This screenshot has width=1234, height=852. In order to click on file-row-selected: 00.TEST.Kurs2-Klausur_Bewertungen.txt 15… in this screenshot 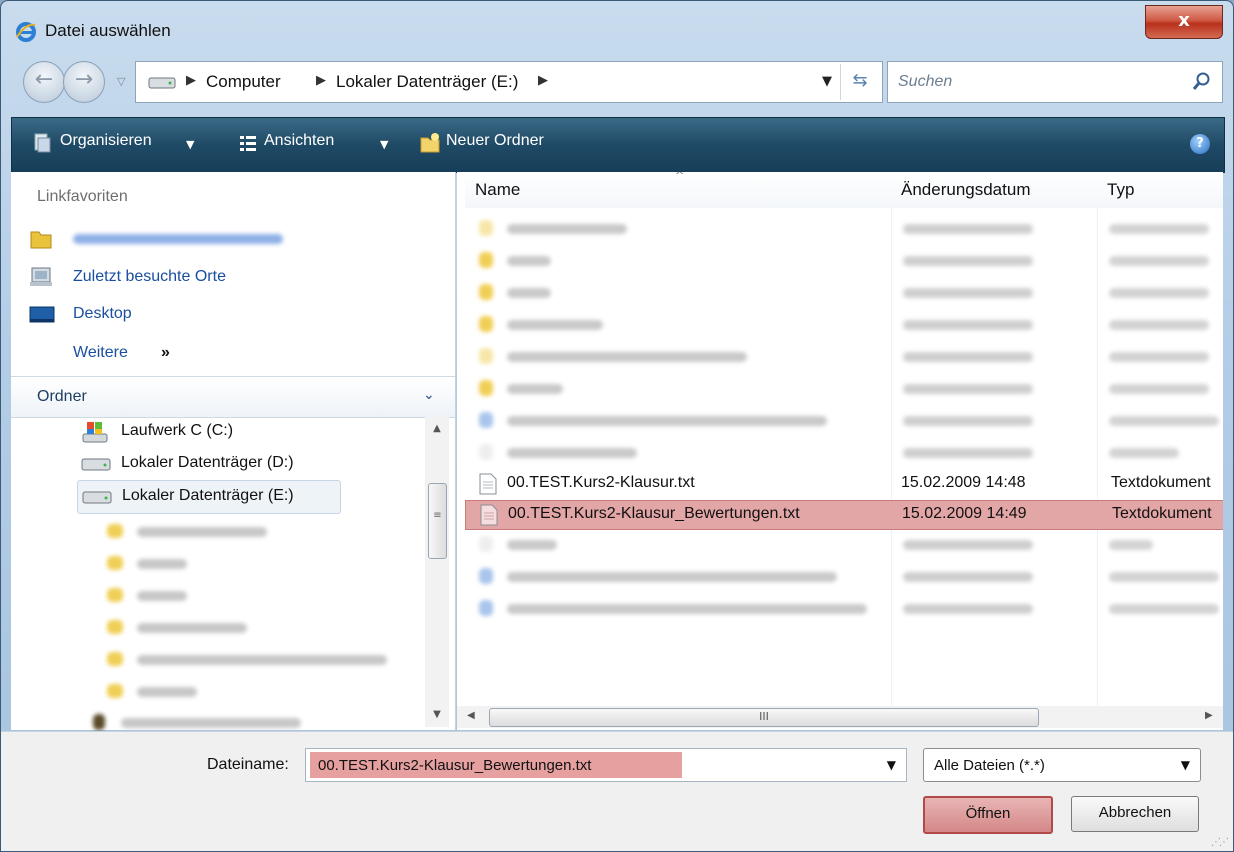, I will do `click(844, 515)`.